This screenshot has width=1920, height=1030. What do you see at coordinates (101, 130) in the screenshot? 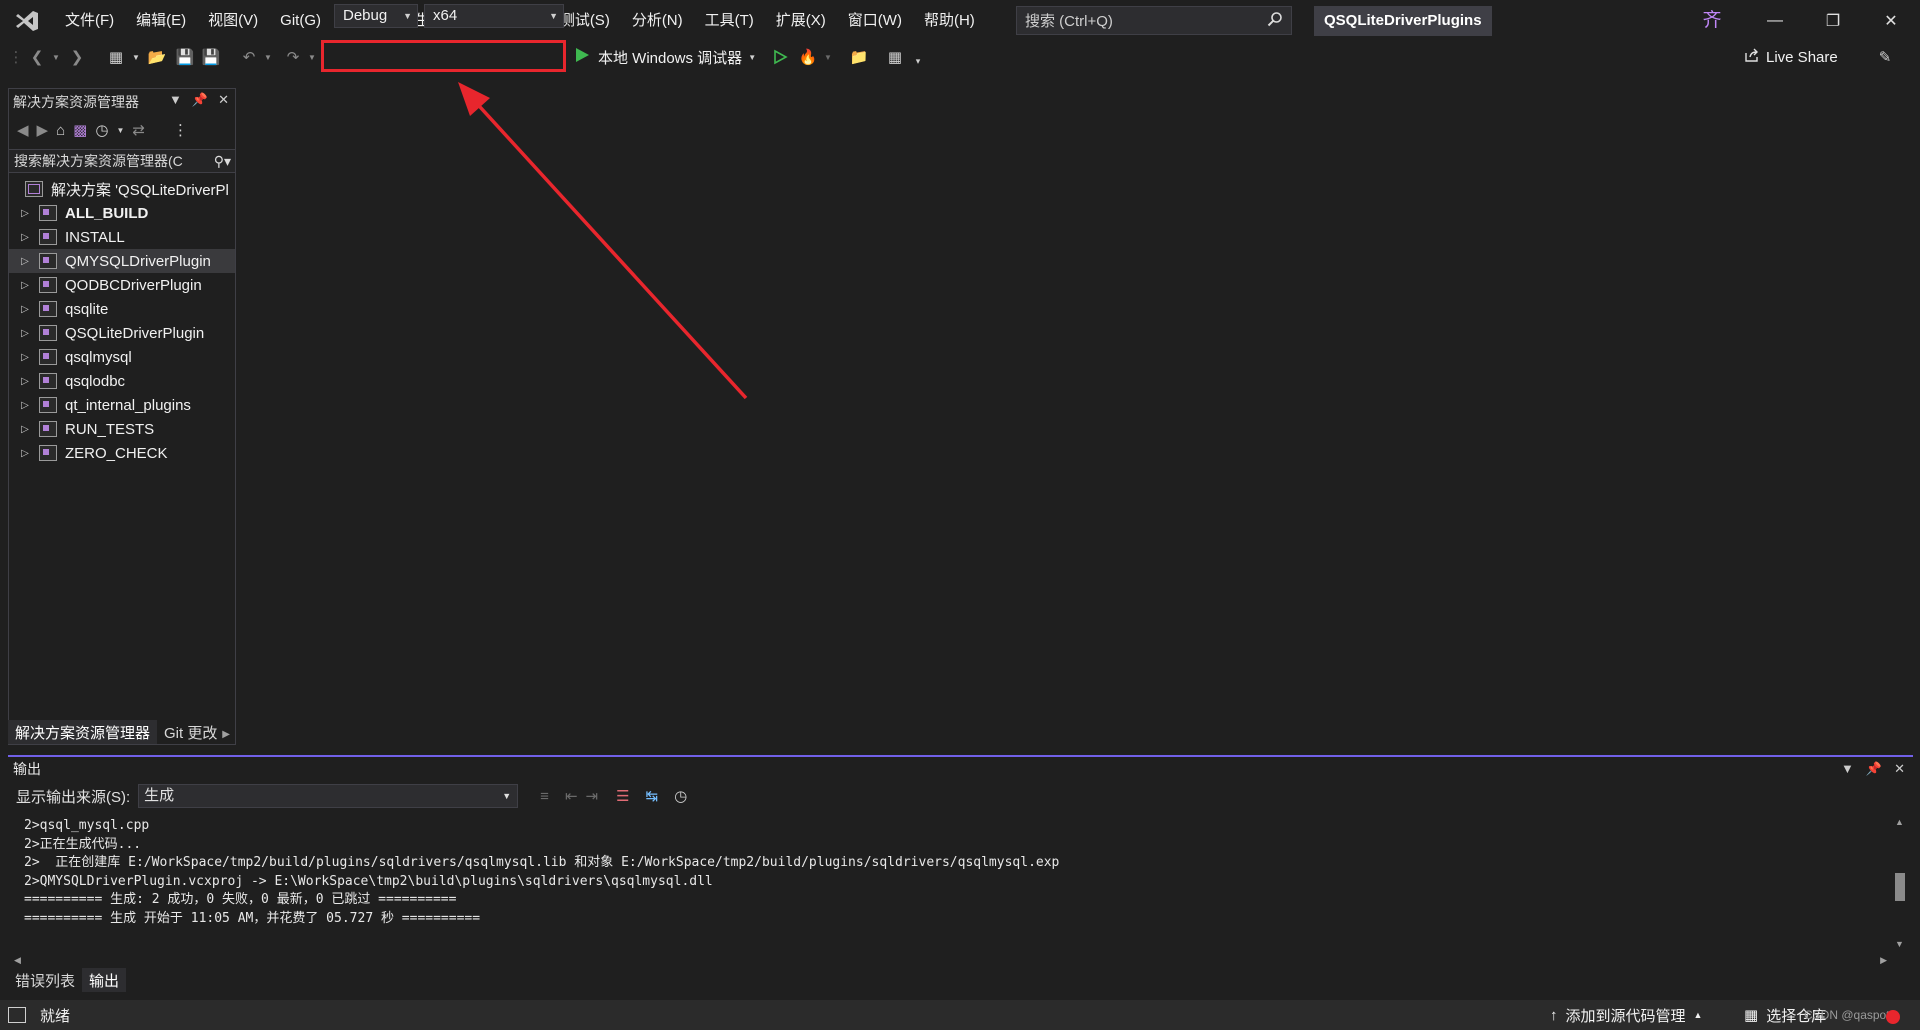
I see `pending-changes-filter-icon: ◷` at bounding box center [101, 130].